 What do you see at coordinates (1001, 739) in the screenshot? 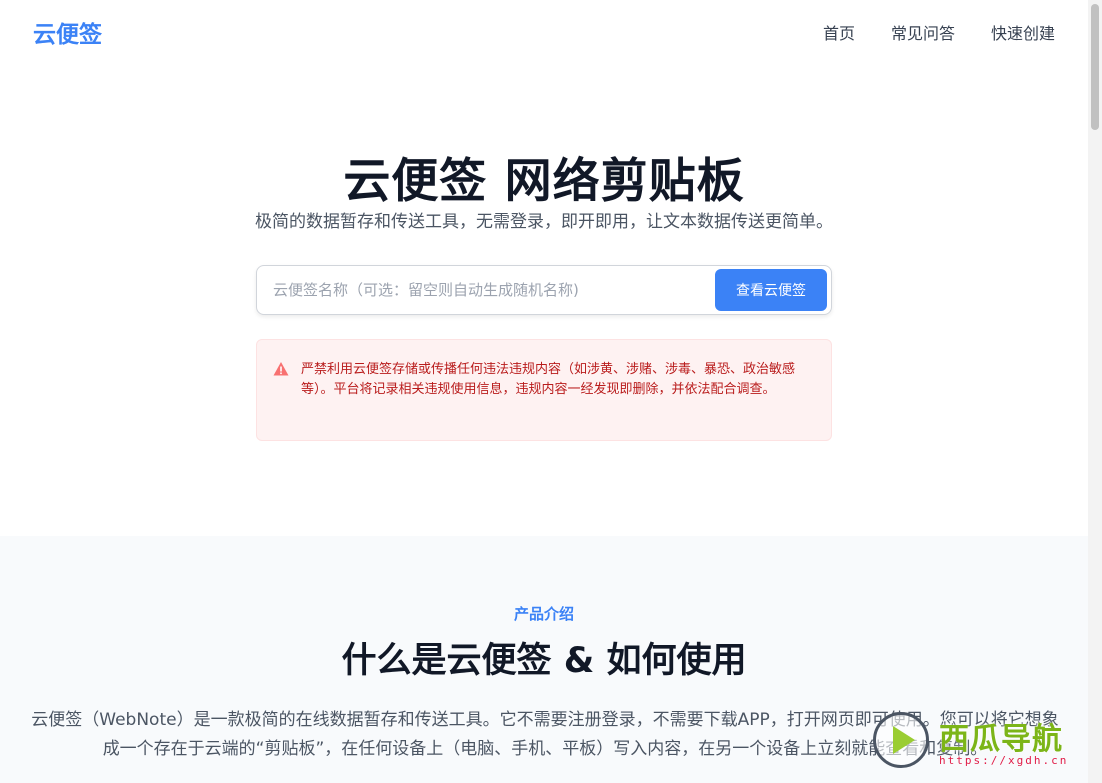
I see `watermark-title: 西瓜导航` at bounding box center [1001, 739].